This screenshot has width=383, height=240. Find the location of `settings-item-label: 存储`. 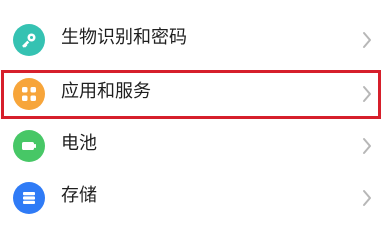

settings-item-label: 存储 is located at coordinates (79, 195).